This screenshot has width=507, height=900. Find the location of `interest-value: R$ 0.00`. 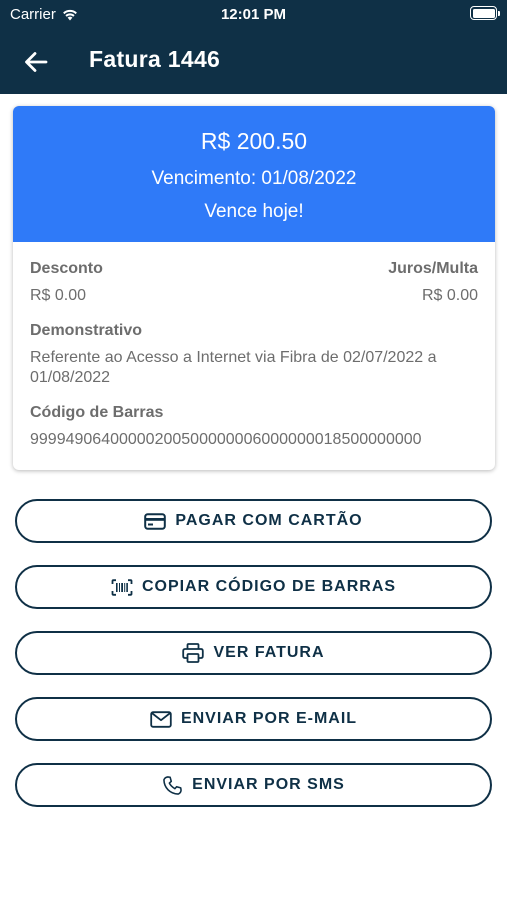

interest-value: R$ 0.00 is located at coordinates (449, 295).